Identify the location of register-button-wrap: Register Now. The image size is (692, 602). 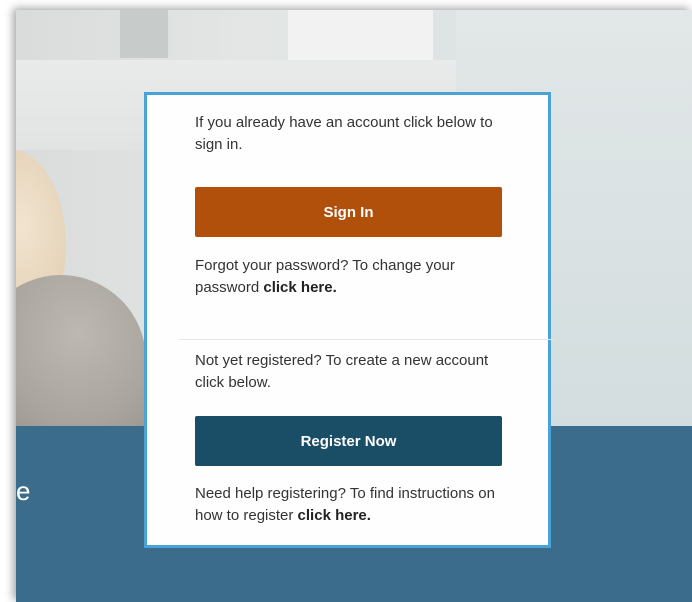
(349, 441).